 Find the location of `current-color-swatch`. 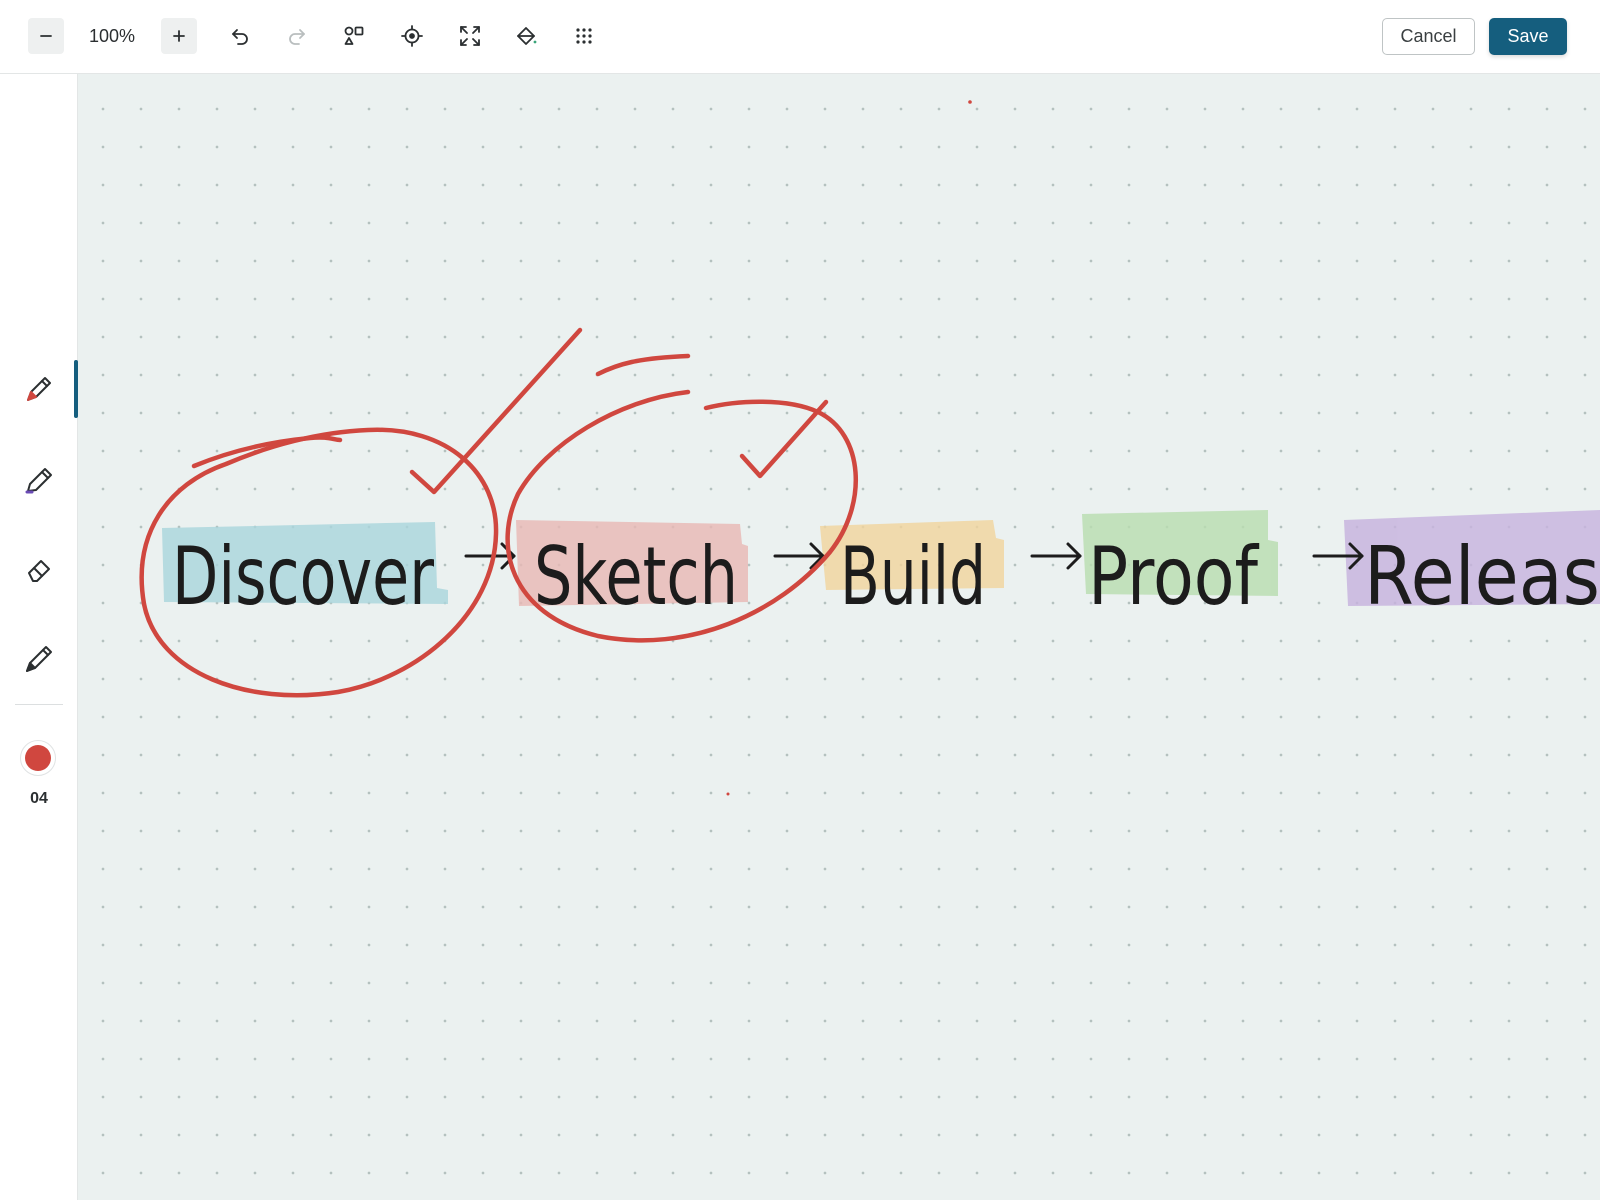

current-color-swatch is located at coordinates (38, 758).